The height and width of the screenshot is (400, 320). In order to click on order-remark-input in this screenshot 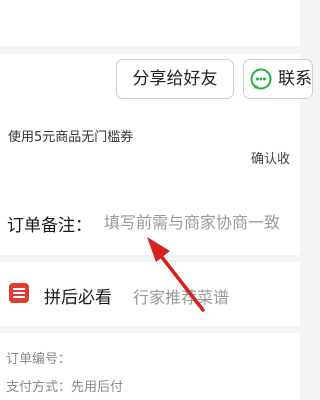, I will do `click(202, 222)`.